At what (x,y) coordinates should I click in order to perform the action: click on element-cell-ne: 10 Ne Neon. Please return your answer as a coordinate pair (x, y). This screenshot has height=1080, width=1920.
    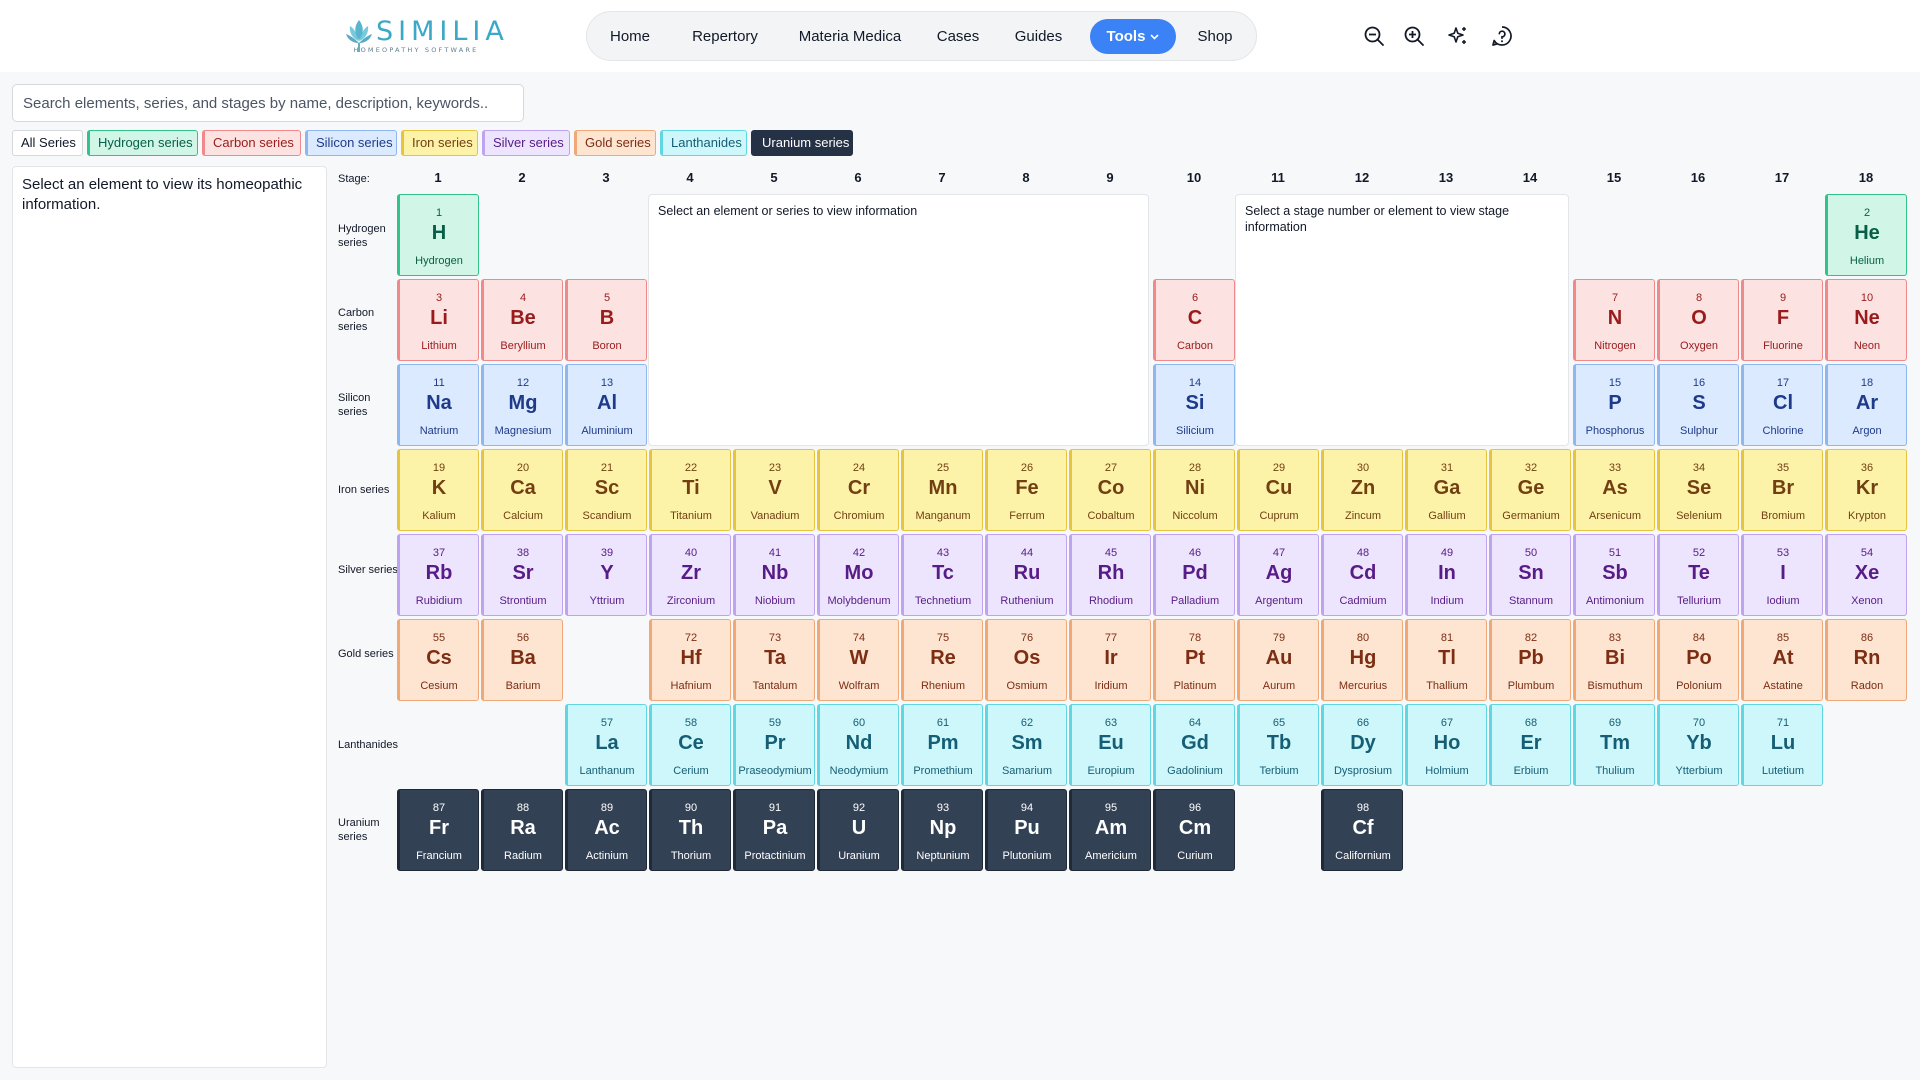
    Looking at the image, I should click on (1866, 320).